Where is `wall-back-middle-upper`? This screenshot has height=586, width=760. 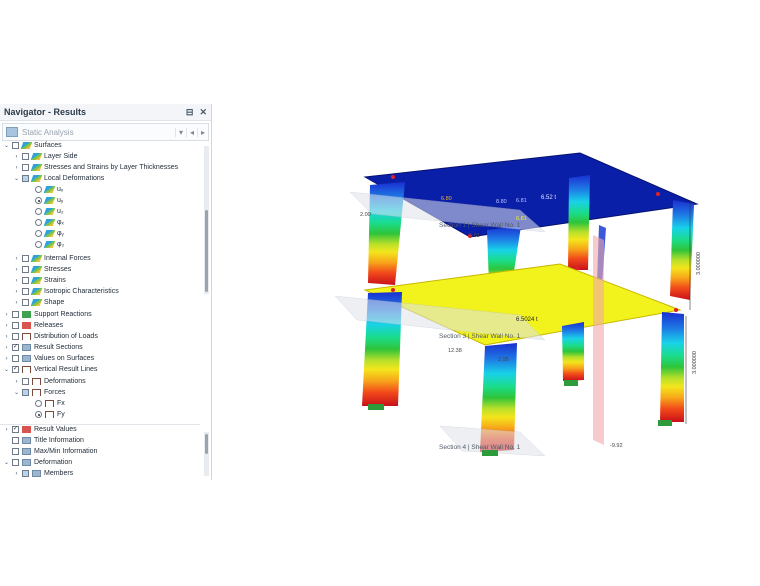 wall-back-middle-upper is located at coordinates (579, 222).